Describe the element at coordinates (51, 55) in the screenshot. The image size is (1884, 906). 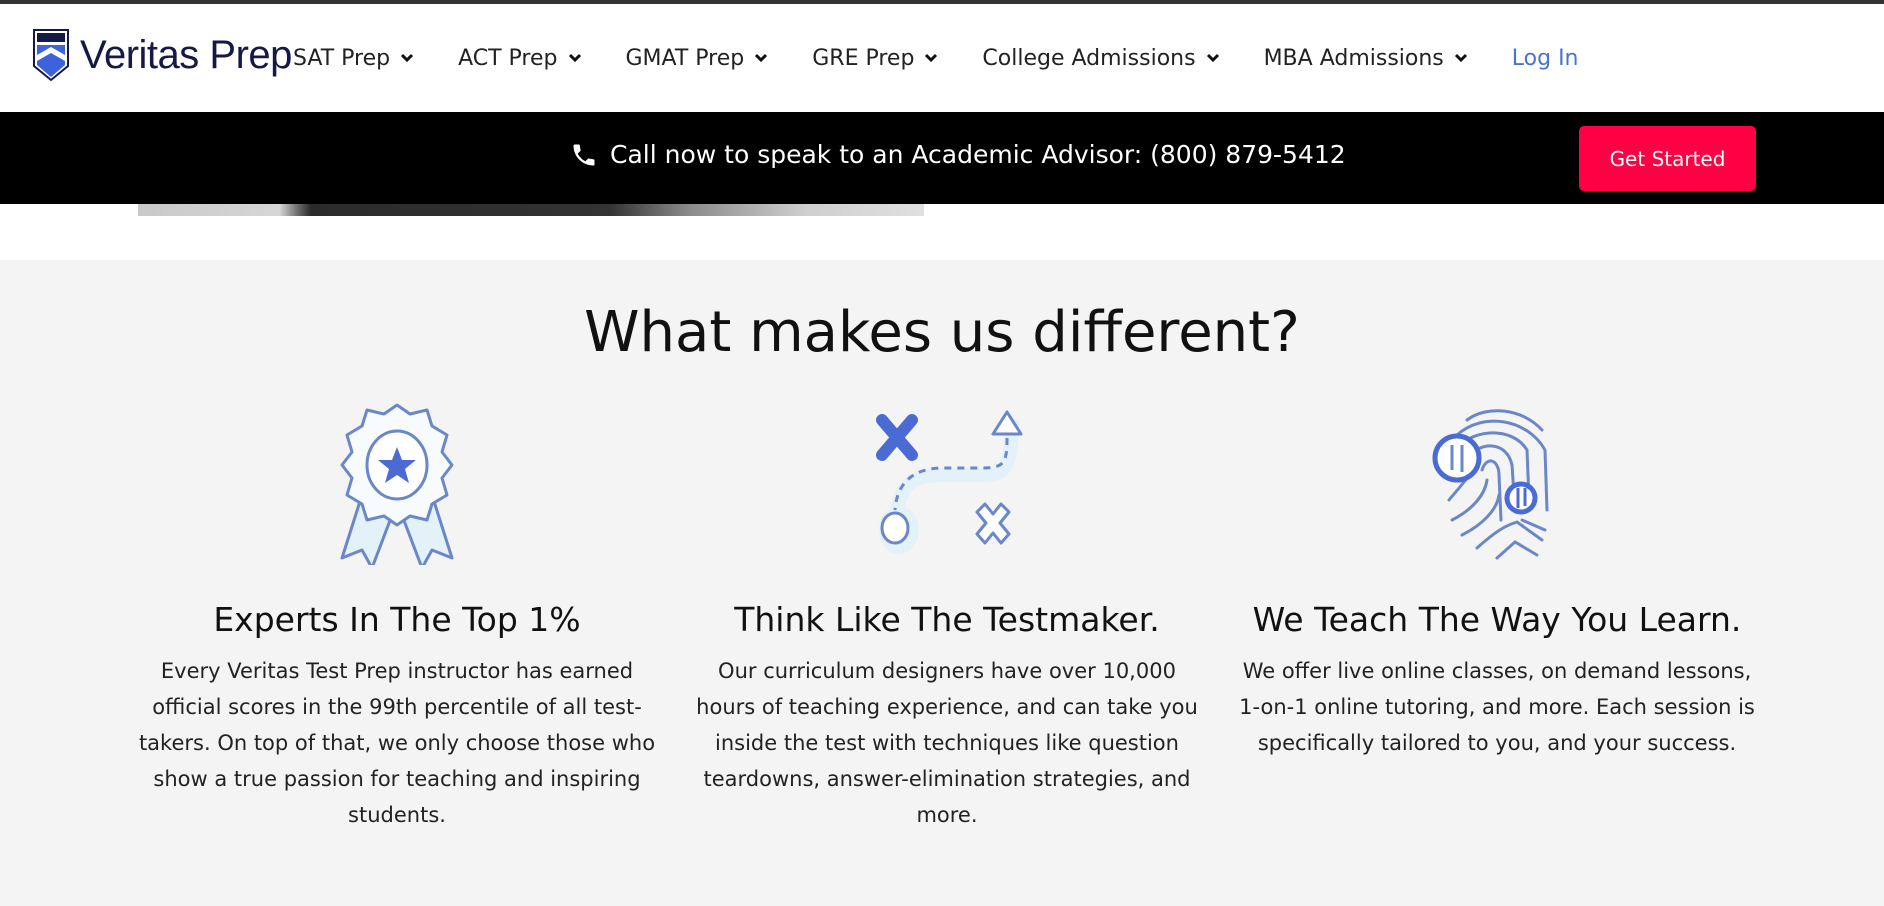
I see `shield-logo-icon` at that location.